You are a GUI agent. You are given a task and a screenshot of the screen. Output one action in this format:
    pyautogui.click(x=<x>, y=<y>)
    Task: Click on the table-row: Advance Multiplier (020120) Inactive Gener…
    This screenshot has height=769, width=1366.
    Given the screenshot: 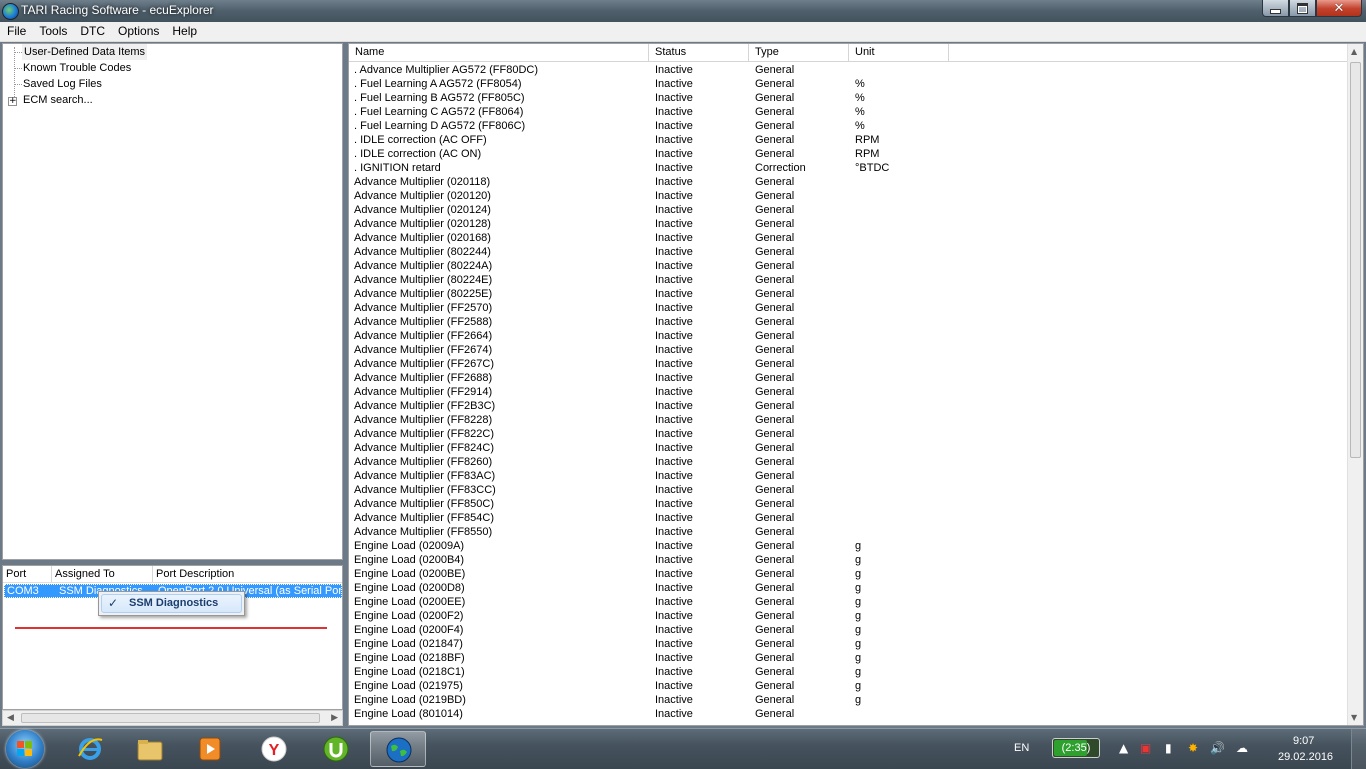 What is the action you would take?
    pyautogui.click(x=849, y=196)
    